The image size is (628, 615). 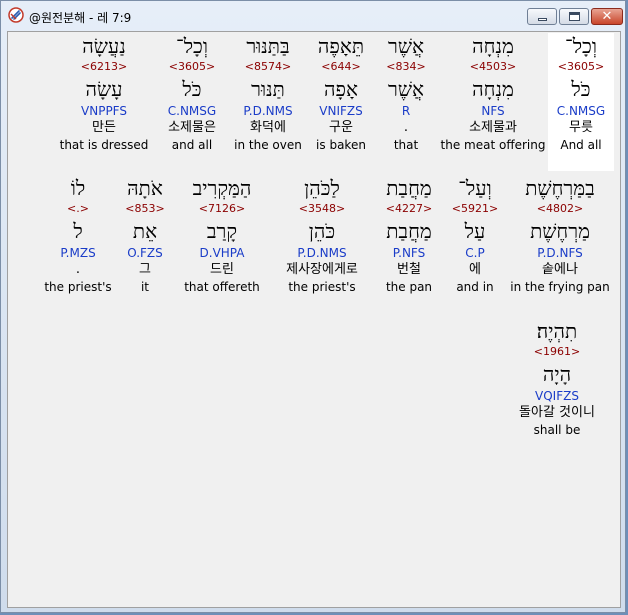 I want to click on maximize-icon, so click(x=574, y=16).